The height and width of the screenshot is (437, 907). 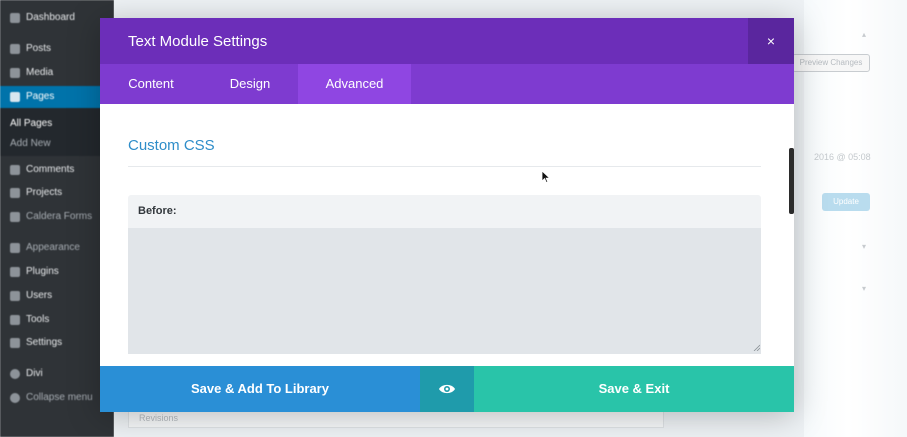 I want to click on comments-icon, so click(x=15, y=169).